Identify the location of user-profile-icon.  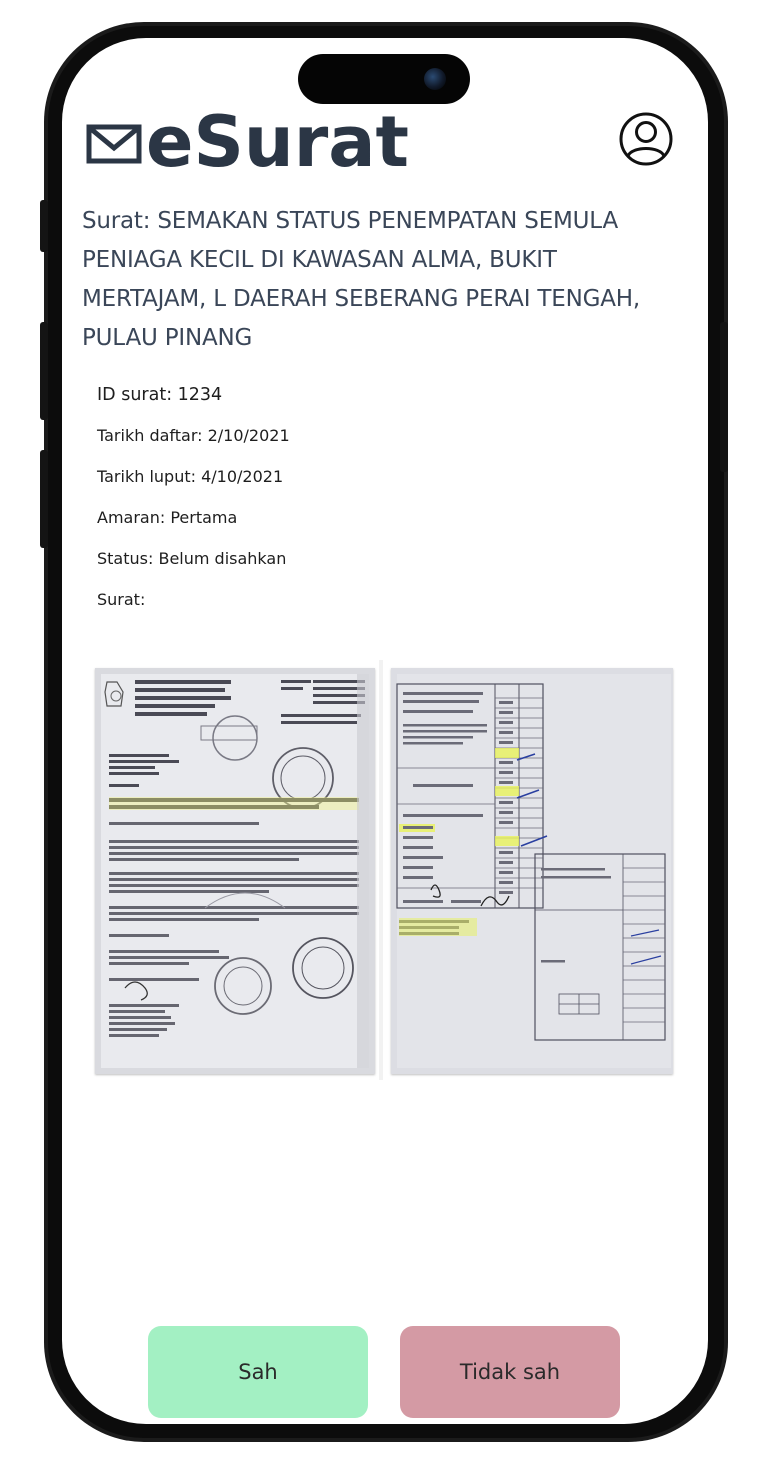
(646, 139).